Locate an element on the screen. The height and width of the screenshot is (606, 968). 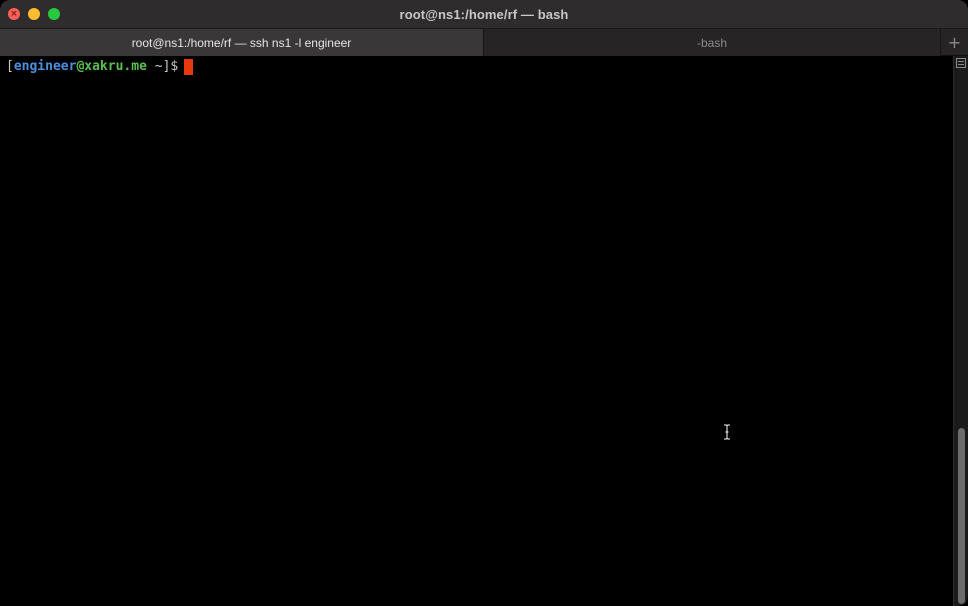
close-button: × is located at coordinates (14, 14).